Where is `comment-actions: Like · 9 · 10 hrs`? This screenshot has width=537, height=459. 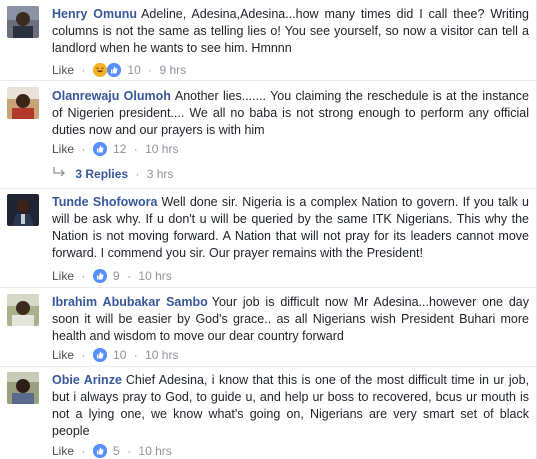 comment-actions: Like · 9 · 10 hrs is located at coordinates (112, 275).